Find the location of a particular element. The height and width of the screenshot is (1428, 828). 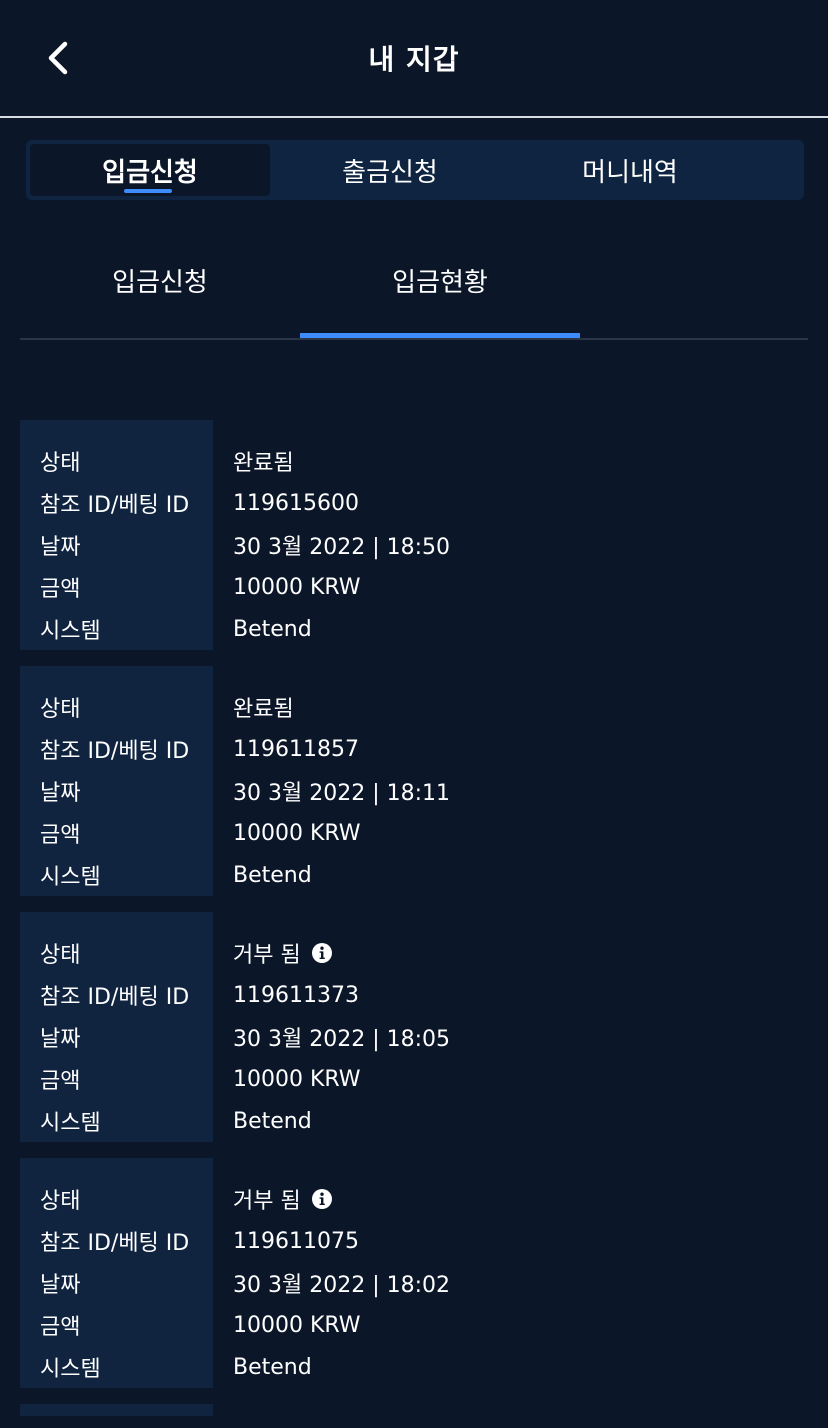

ref-id-value: 119615600 is located at coordinates (296, 503).